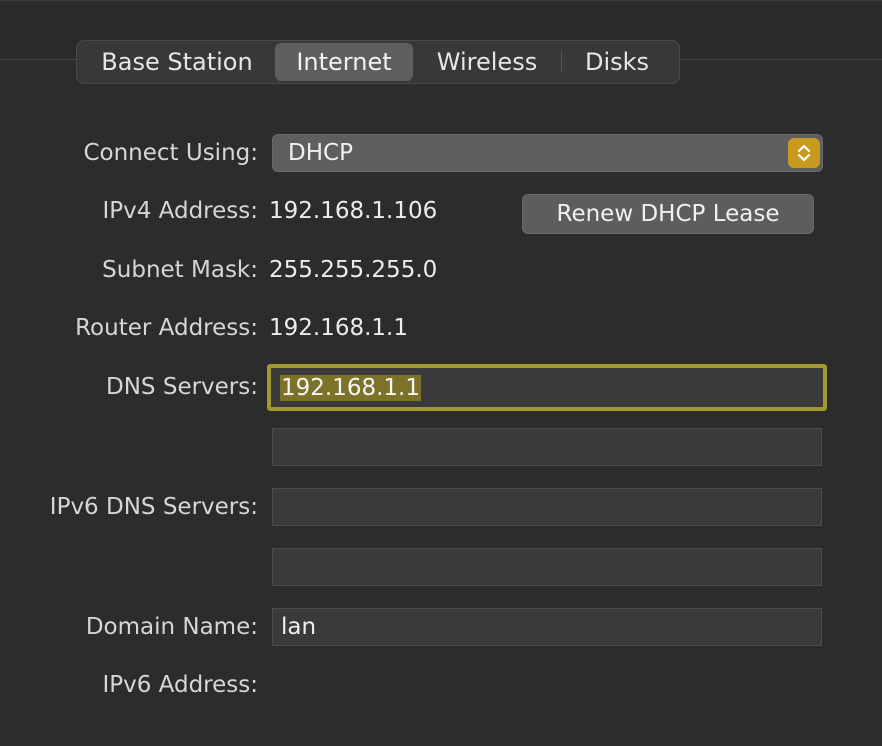 This screenshot has height=746, width=882. Describe the element at coordinates (547, 627) in the screenshot. I see `domain-name-input: lan` at that location.